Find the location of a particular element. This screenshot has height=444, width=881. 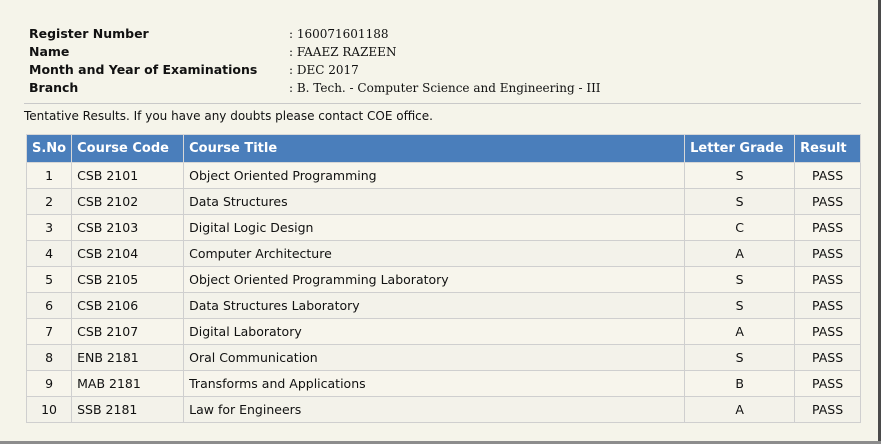

header-sno: S.No is located at coordinates (49, 148).